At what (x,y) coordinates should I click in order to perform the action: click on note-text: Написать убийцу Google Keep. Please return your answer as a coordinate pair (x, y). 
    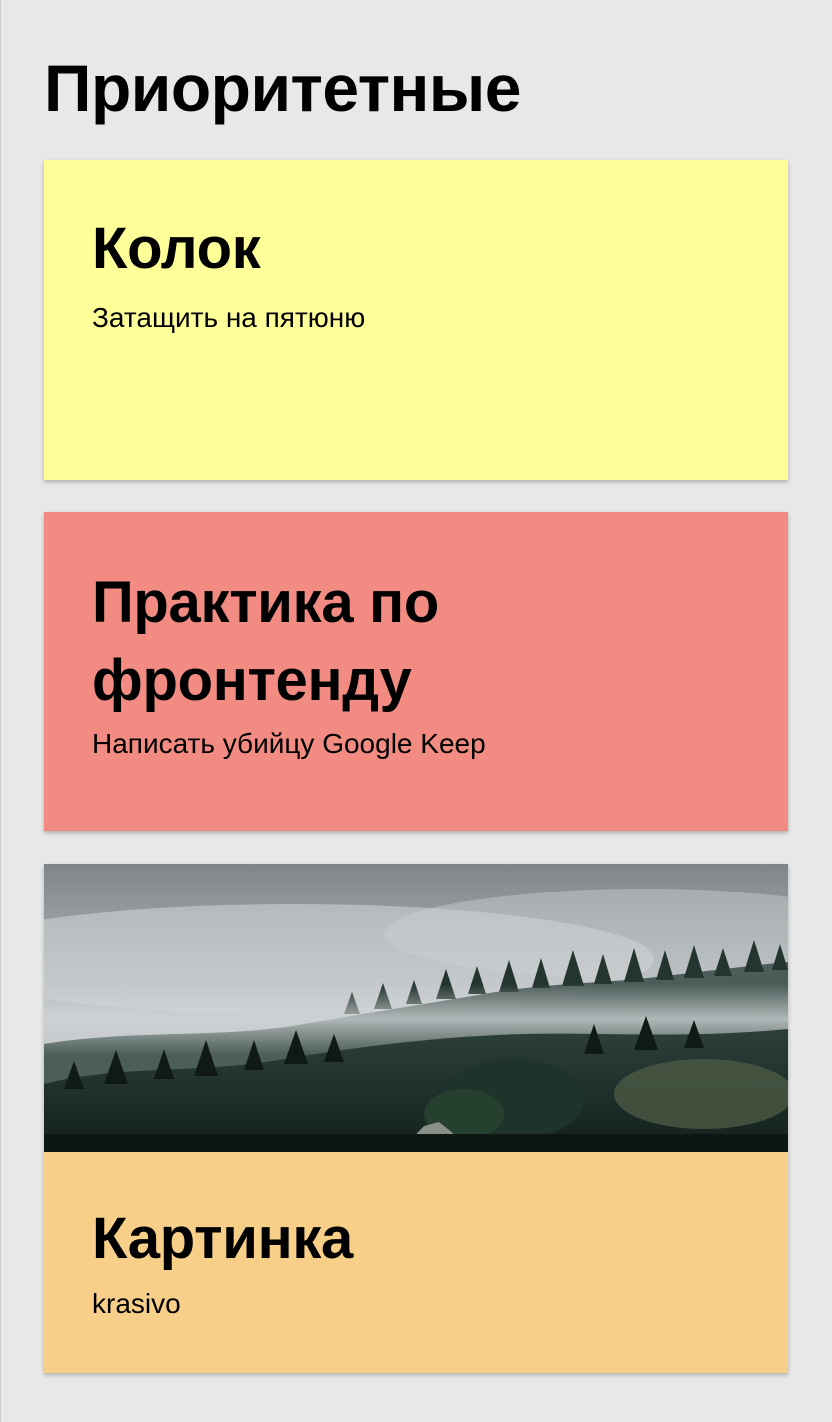
    Looking at the image, I should click on (289, 743).